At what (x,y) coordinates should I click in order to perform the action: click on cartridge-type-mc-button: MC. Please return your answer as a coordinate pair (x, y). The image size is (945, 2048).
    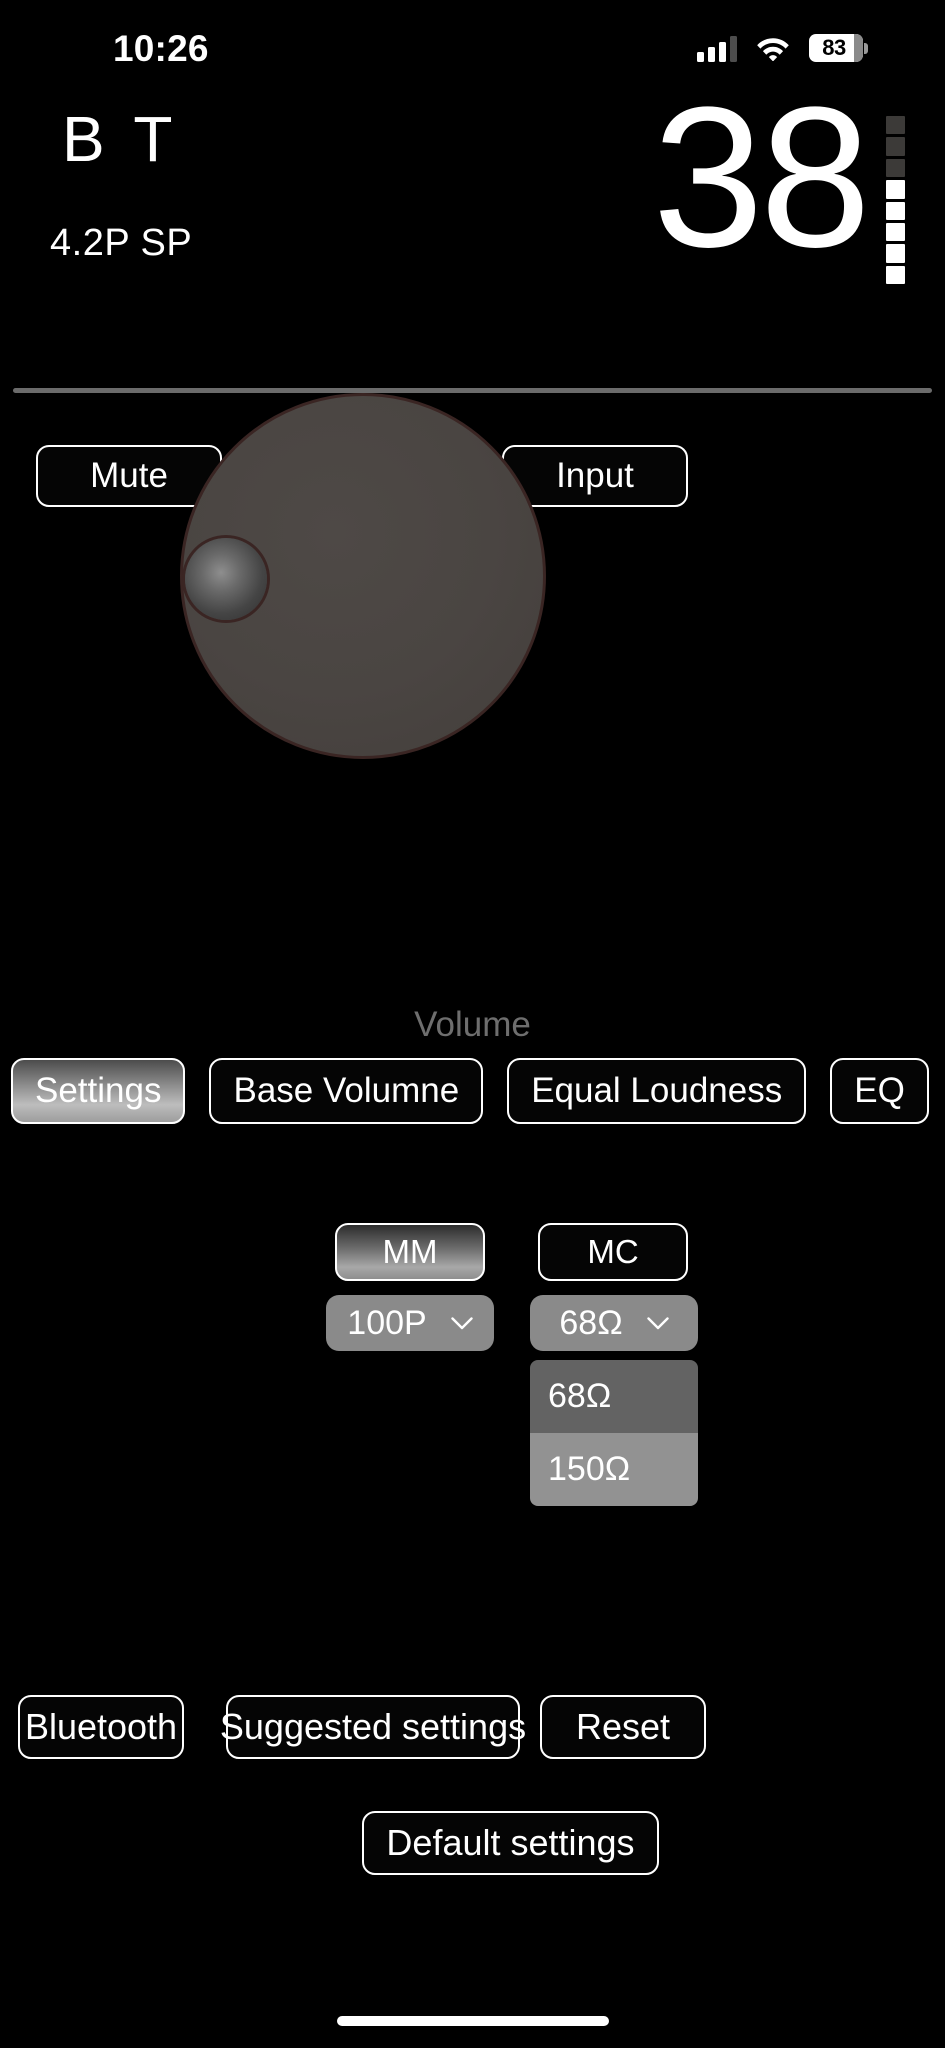
    Looking at the image, I should click on (613, 1252).